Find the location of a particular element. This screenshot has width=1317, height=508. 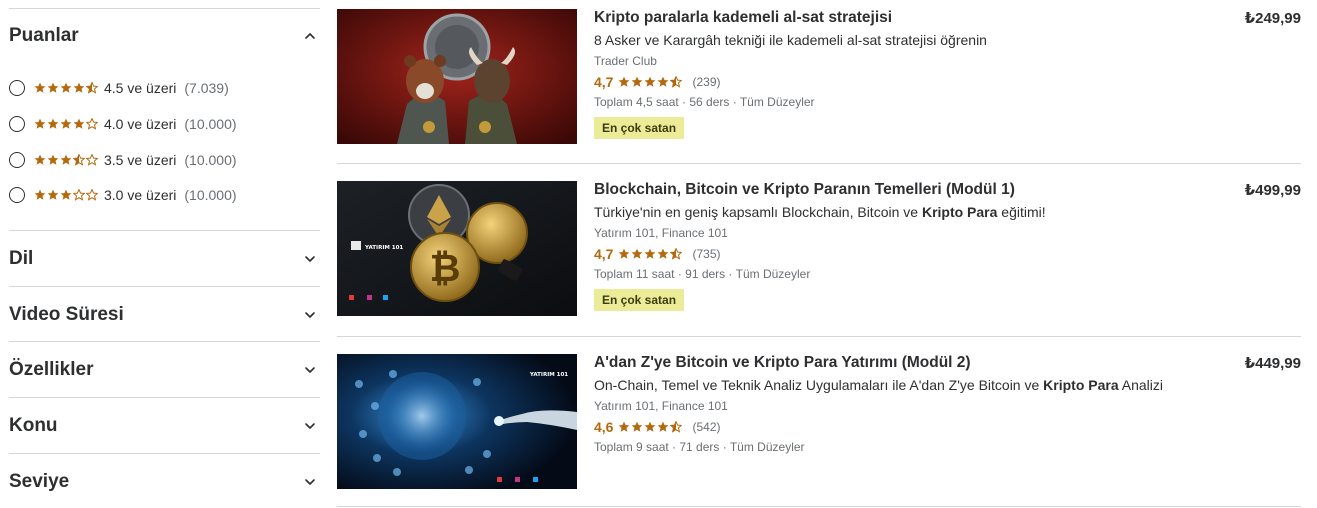

rating-option-3-5: 3.5 ve üzeri (10.000) is located at coordinates (123, 160).